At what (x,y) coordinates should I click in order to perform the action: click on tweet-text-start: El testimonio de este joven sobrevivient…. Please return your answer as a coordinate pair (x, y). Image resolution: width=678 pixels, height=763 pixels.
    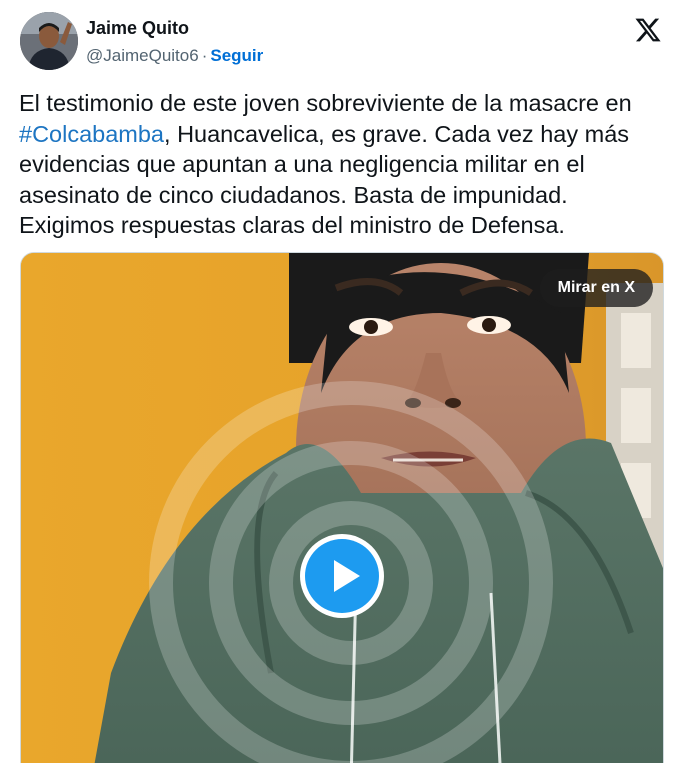
    Looking at the image, I should click on (325, 103).